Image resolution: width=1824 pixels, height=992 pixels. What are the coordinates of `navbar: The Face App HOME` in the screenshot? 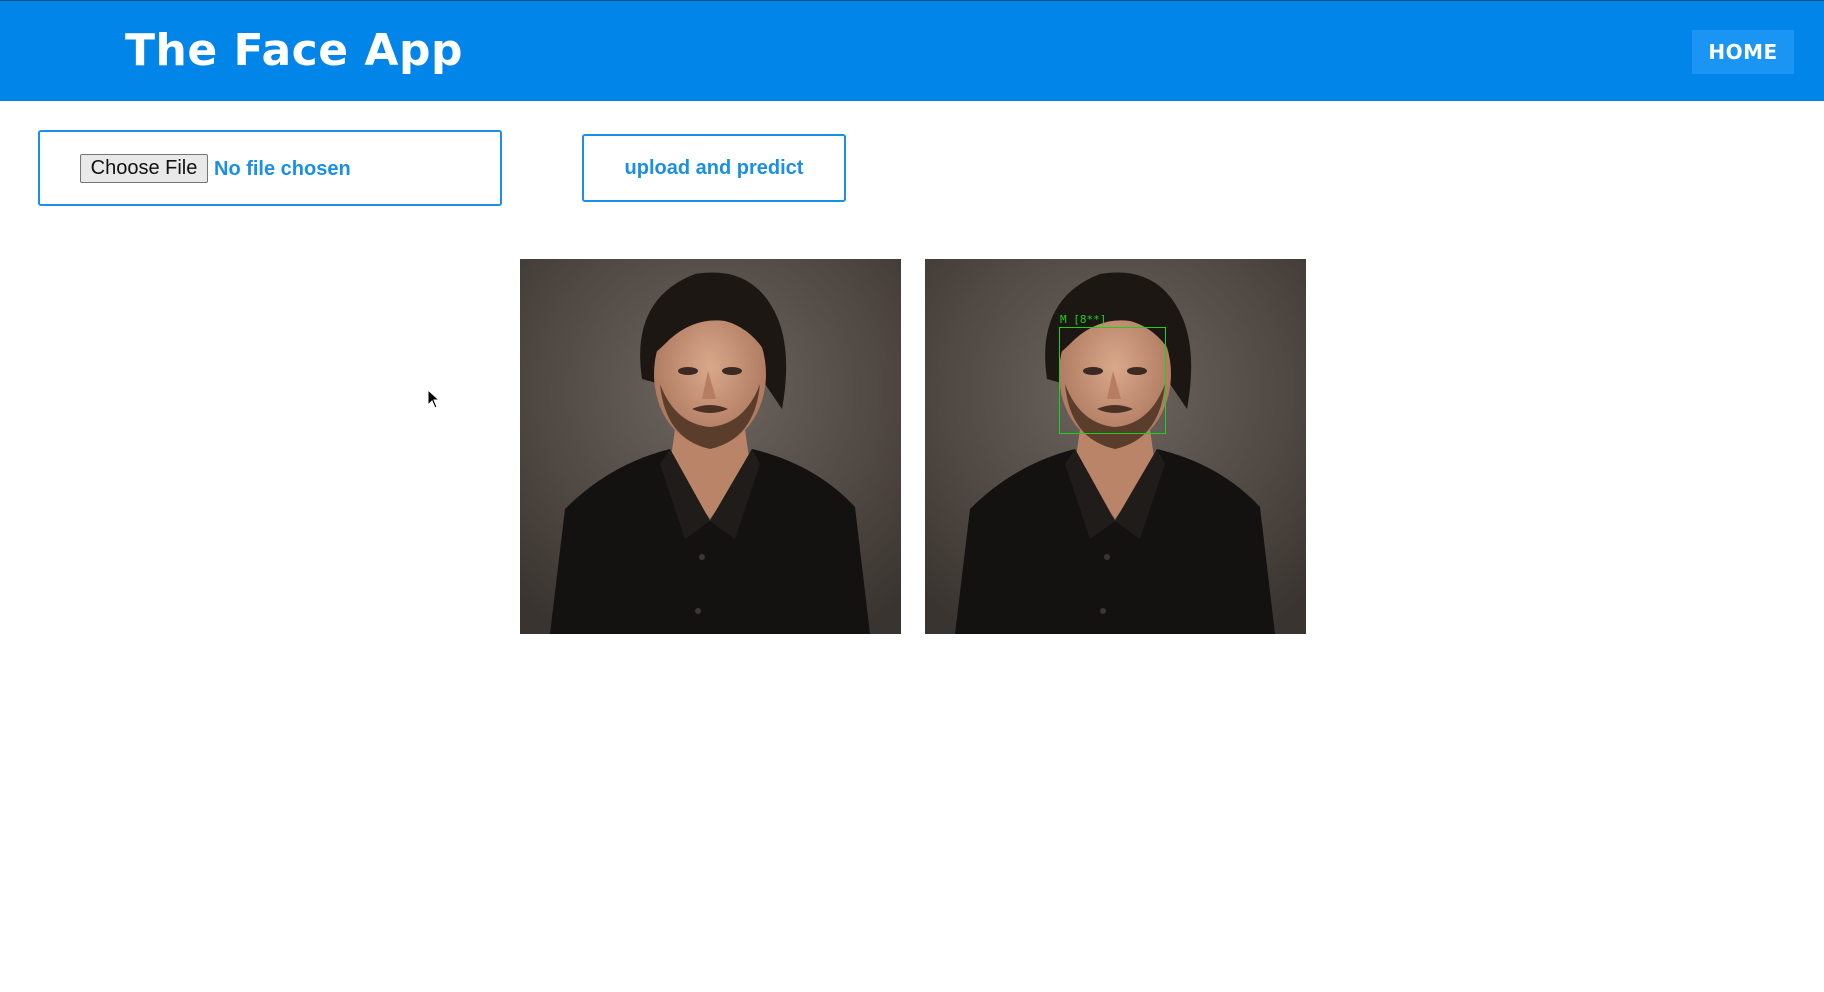 It's located at (912, 50).